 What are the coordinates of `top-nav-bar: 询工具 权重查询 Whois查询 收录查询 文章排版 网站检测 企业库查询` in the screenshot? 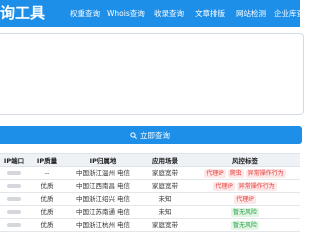 It's located at (156, 13).